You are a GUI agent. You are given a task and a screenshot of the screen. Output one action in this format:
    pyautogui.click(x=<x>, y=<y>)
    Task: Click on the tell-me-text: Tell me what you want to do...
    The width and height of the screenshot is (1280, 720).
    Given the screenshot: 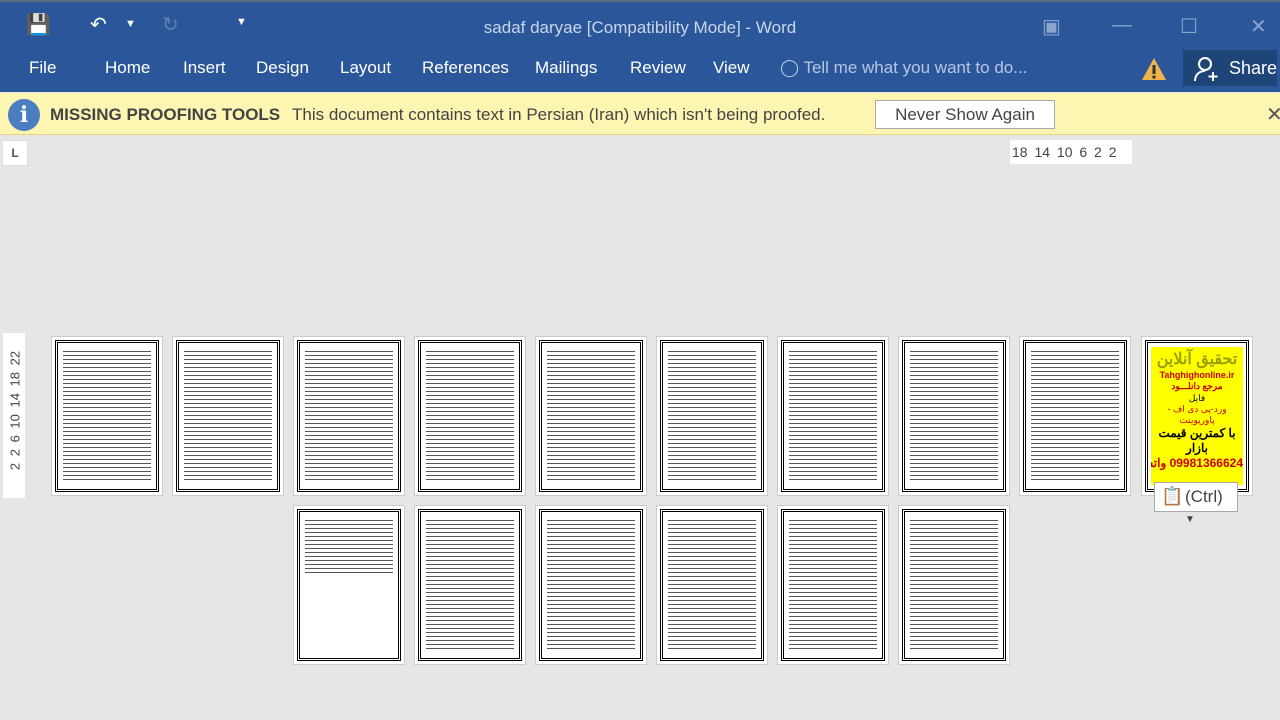 What is the action you would take?
    pyautogui.click(x=915, y=67)
    